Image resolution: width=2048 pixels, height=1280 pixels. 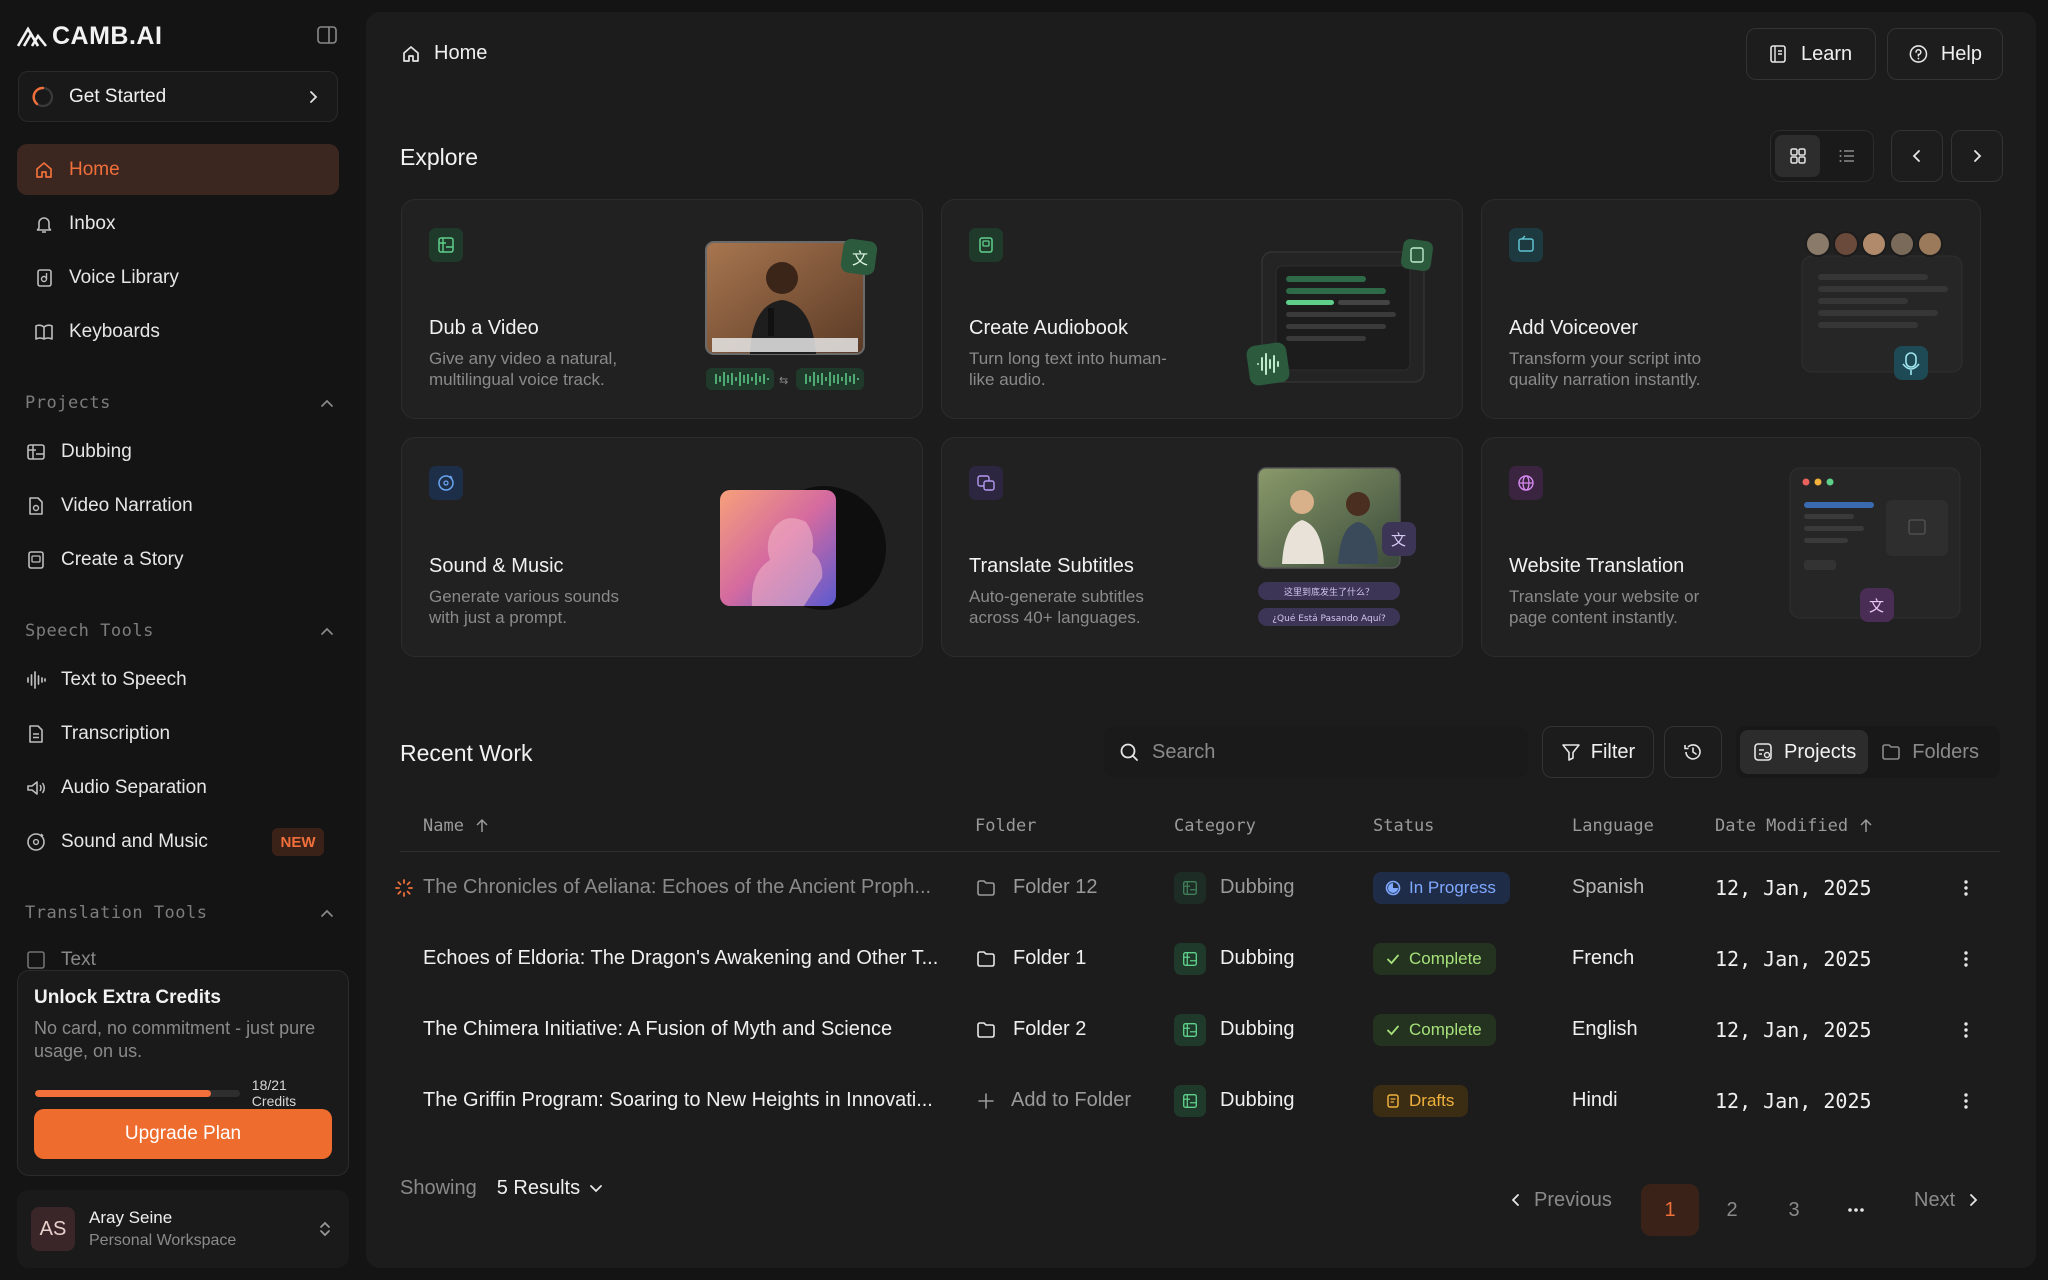 What do you see at coordinates (1215, 826) in the screenshot?
I see `column-header-category: Category` at bounding box center [1215, 826].